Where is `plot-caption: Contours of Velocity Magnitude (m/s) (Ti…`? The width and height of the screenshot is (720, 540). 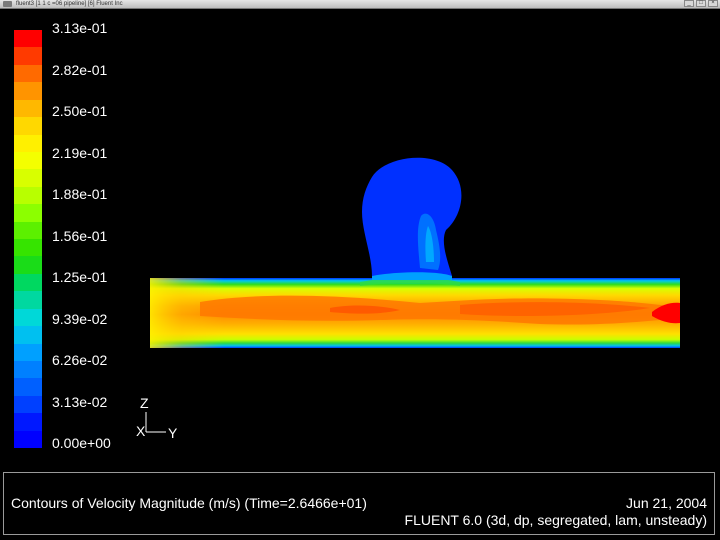
plot-caption: Contours of Velocity Magnitude (m/s) (Ti… is located at coordinates (189, 503).